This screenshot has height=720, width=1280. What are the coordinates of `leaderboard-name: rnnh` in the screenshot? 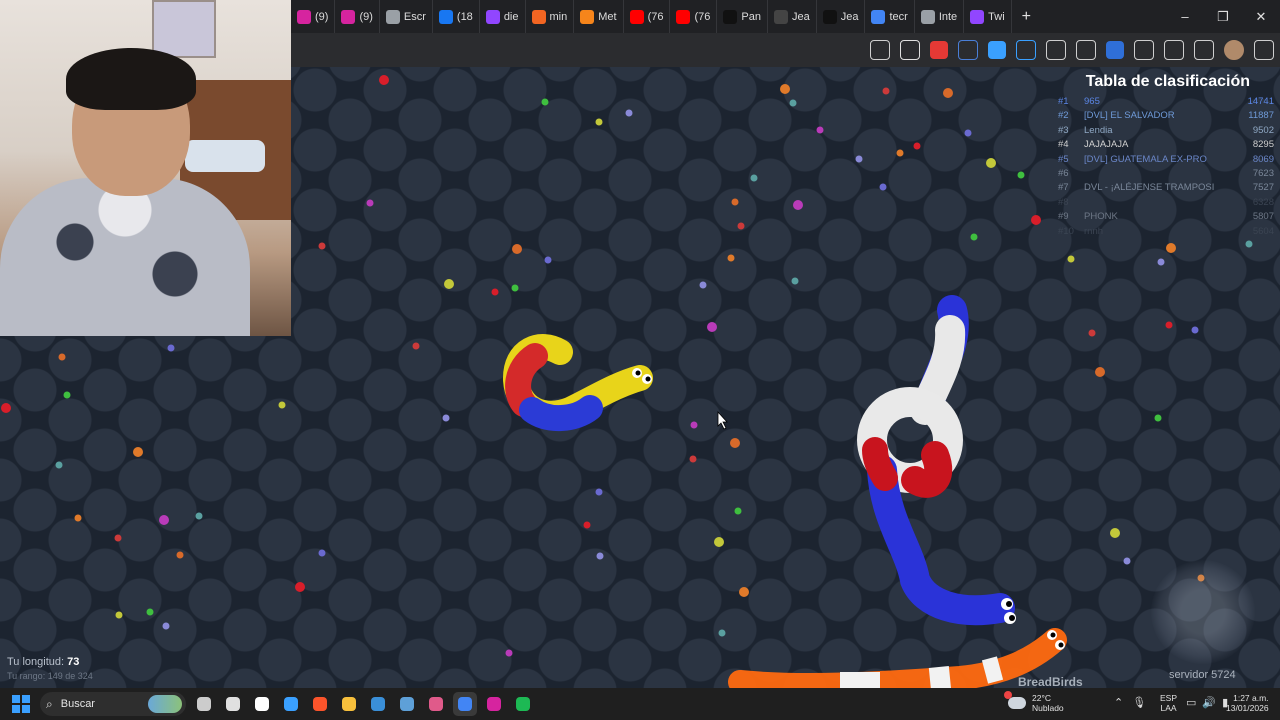 It's located at (1094, 231).